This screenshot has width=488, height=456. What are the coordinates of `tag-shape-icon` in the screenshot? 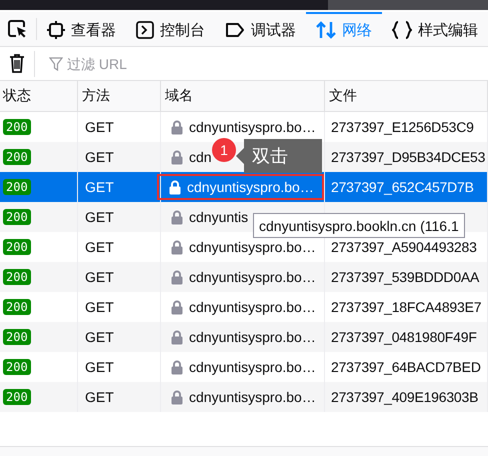 It's located at (235, 30).